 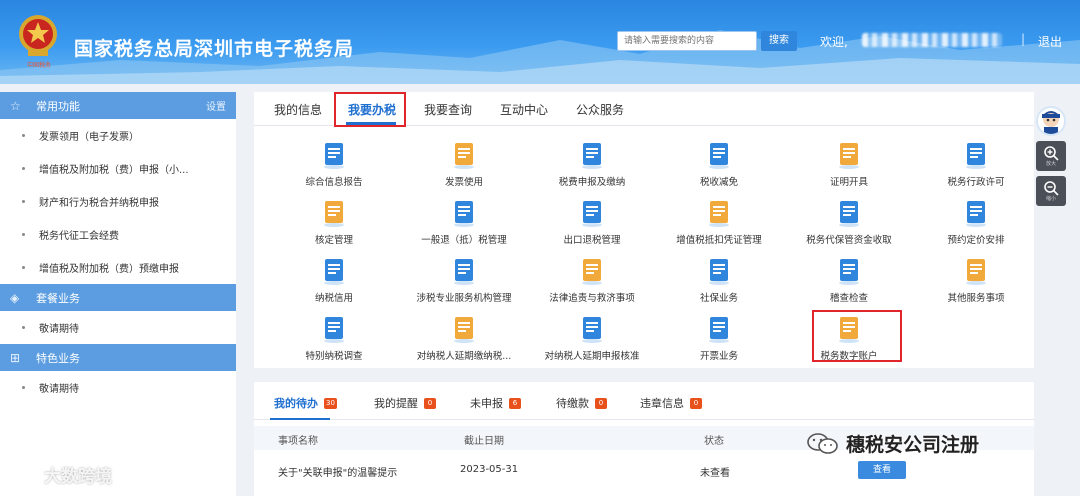 What do you see at coordinates (109, 269) in the screenshot?
I see `sidebar-item-label: 增值税及附加税（费）预缴申报` at bounding box center [109, 269].